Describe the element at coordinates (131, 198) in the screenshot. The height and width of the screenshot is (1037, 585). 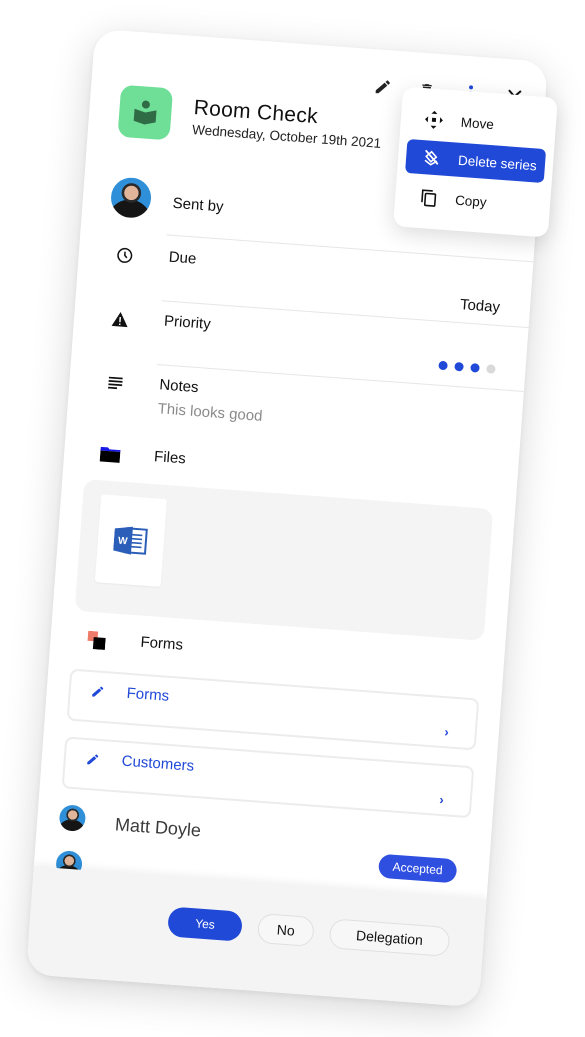
I see `sender-avatar` at that location.